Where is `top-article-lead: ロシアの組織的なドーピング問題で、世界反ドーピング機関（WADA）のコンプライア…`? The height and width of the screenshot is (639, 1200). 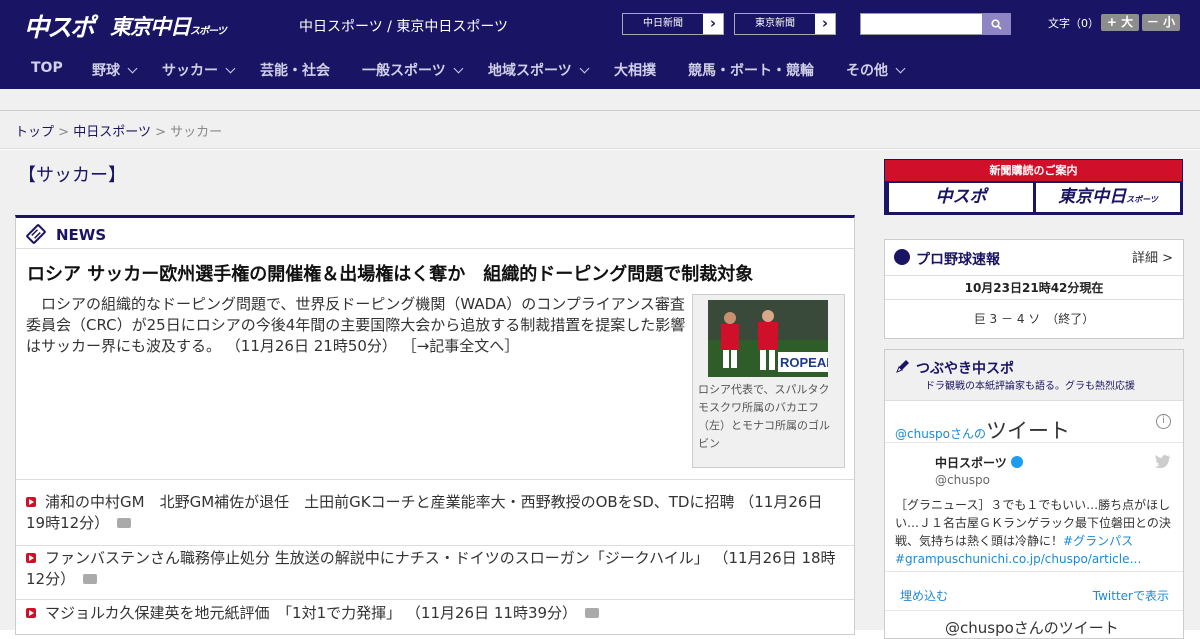
top-article-lead: ロシアの組織的なドーピング問題で、世界反ドーピング機関（WADA）のコンプライア… is located at coordinates (356, 325).